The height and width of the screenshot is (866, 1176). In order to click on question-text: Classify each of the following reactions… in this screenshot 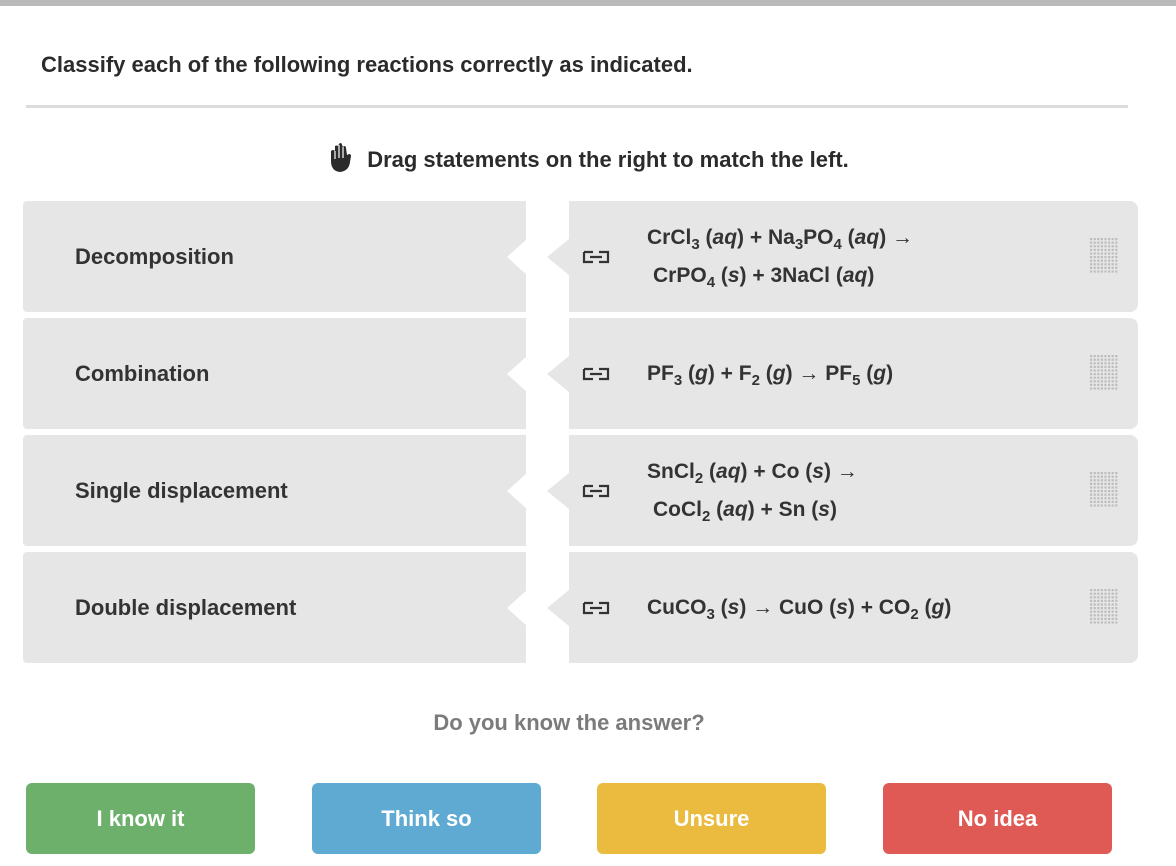, I will do `click(367, 64)`.